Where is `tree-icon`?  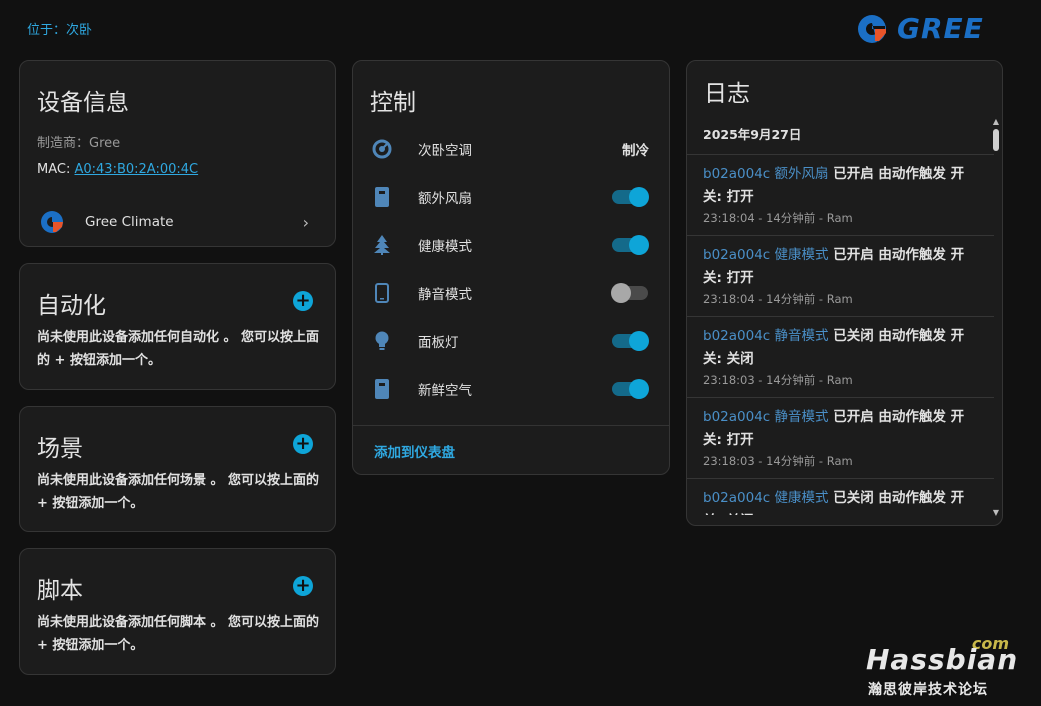
tree-icon is located at coordinates (382, 245).